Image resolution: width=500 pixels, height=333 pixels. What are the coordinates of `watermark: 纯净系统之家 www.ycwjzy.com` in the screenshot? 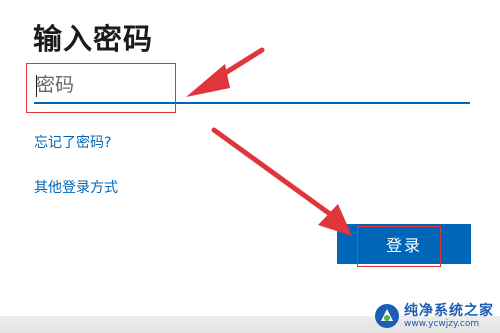 It's located at (434, 316).